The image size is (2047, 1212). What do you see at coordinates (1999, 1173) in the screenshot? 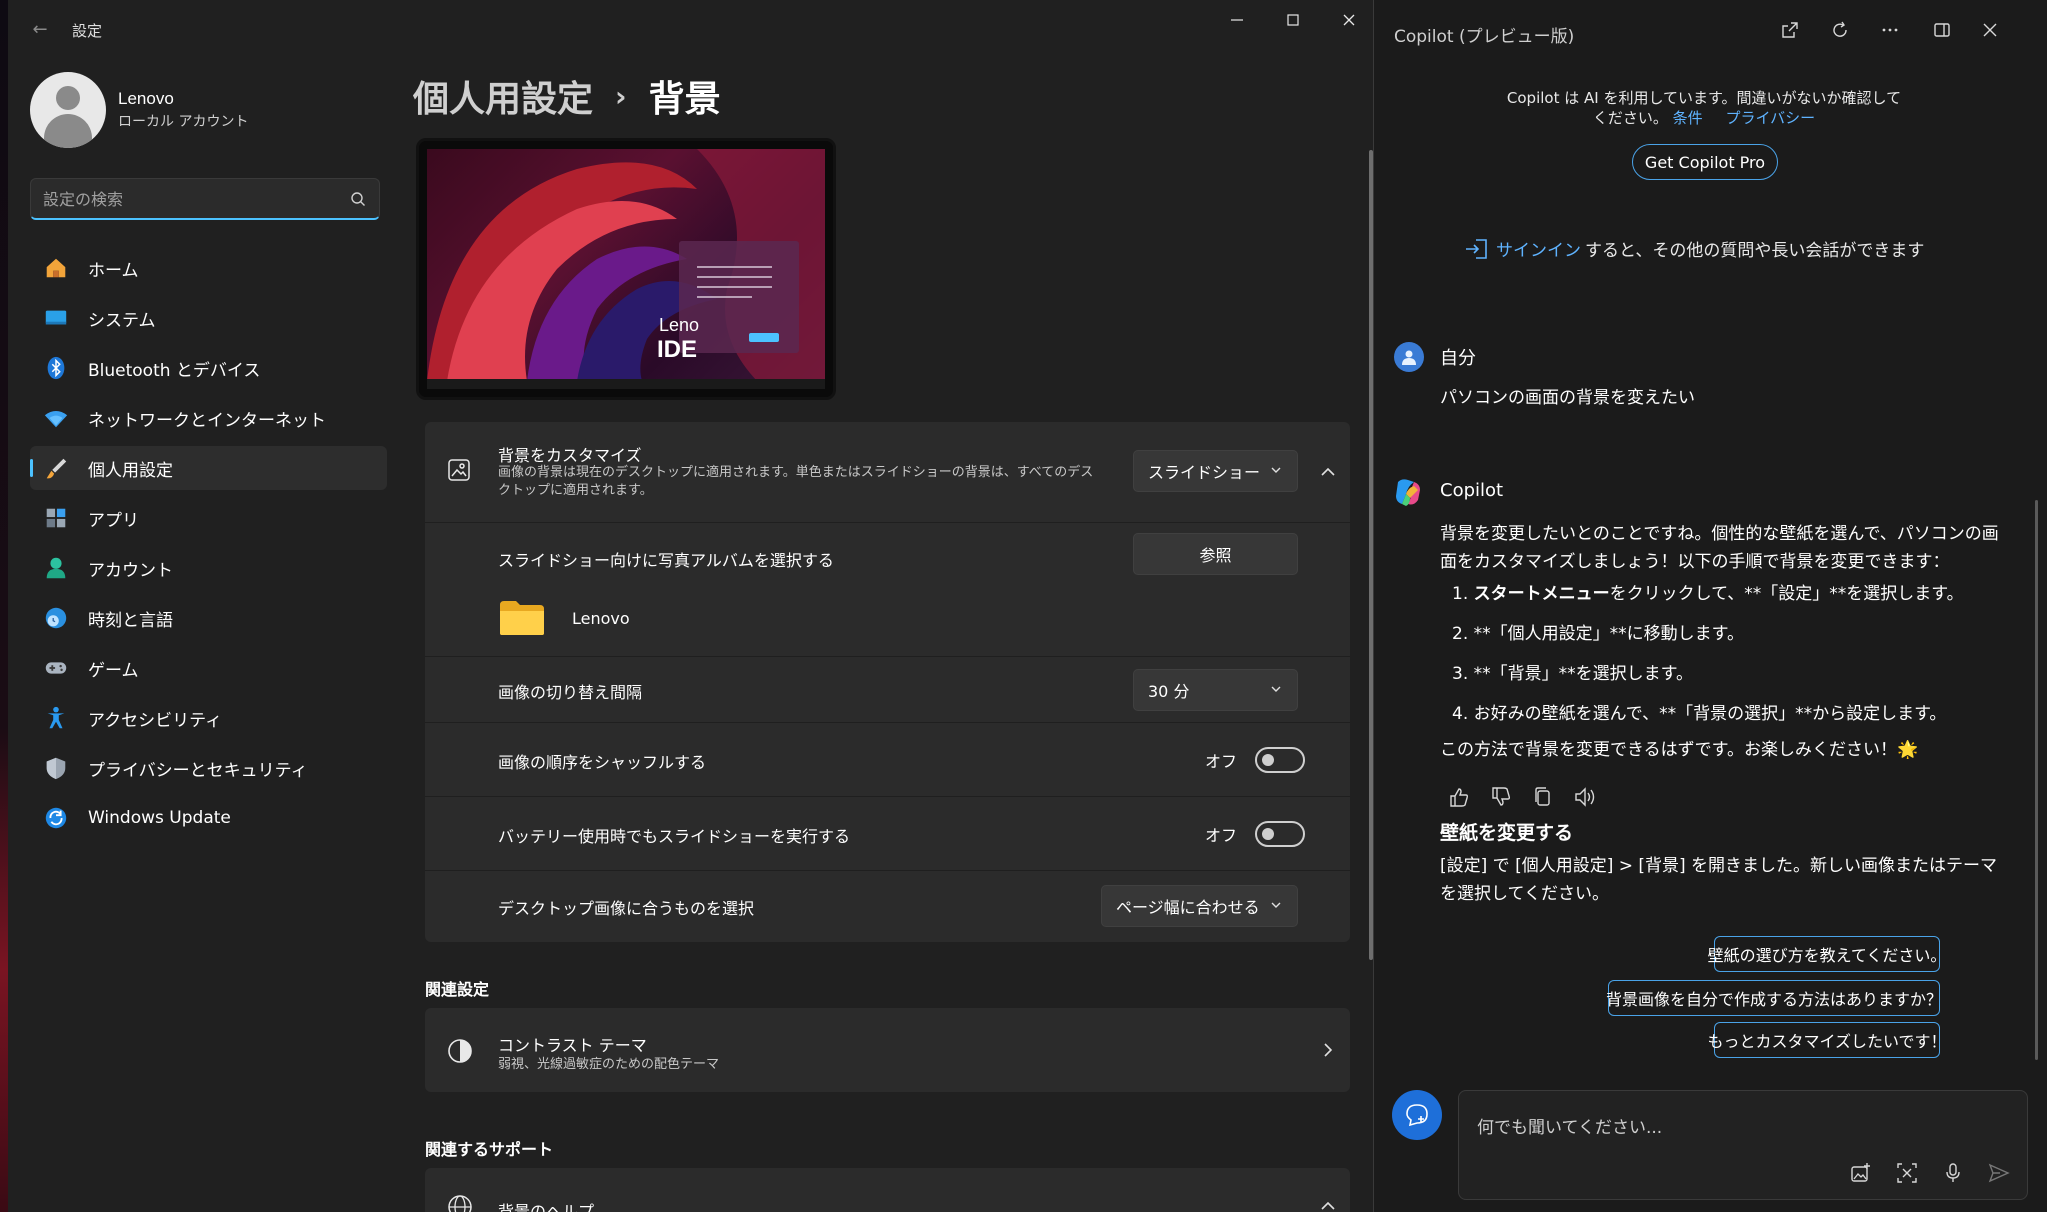
I see `send-icon` at bounding box center [1999, 1173].